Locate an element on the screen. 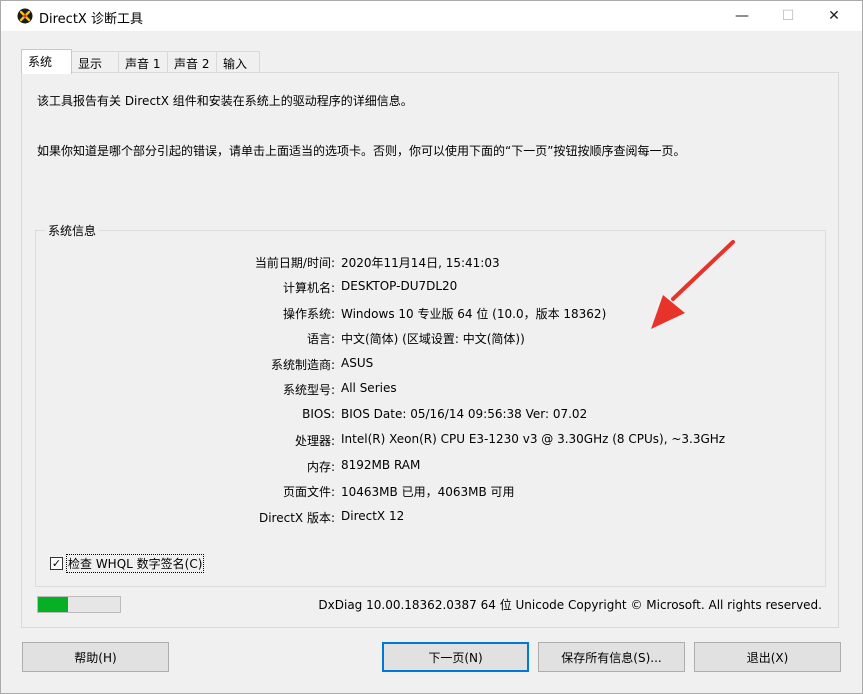  info-label: 计算机名: is located at coordinates (308, 288).